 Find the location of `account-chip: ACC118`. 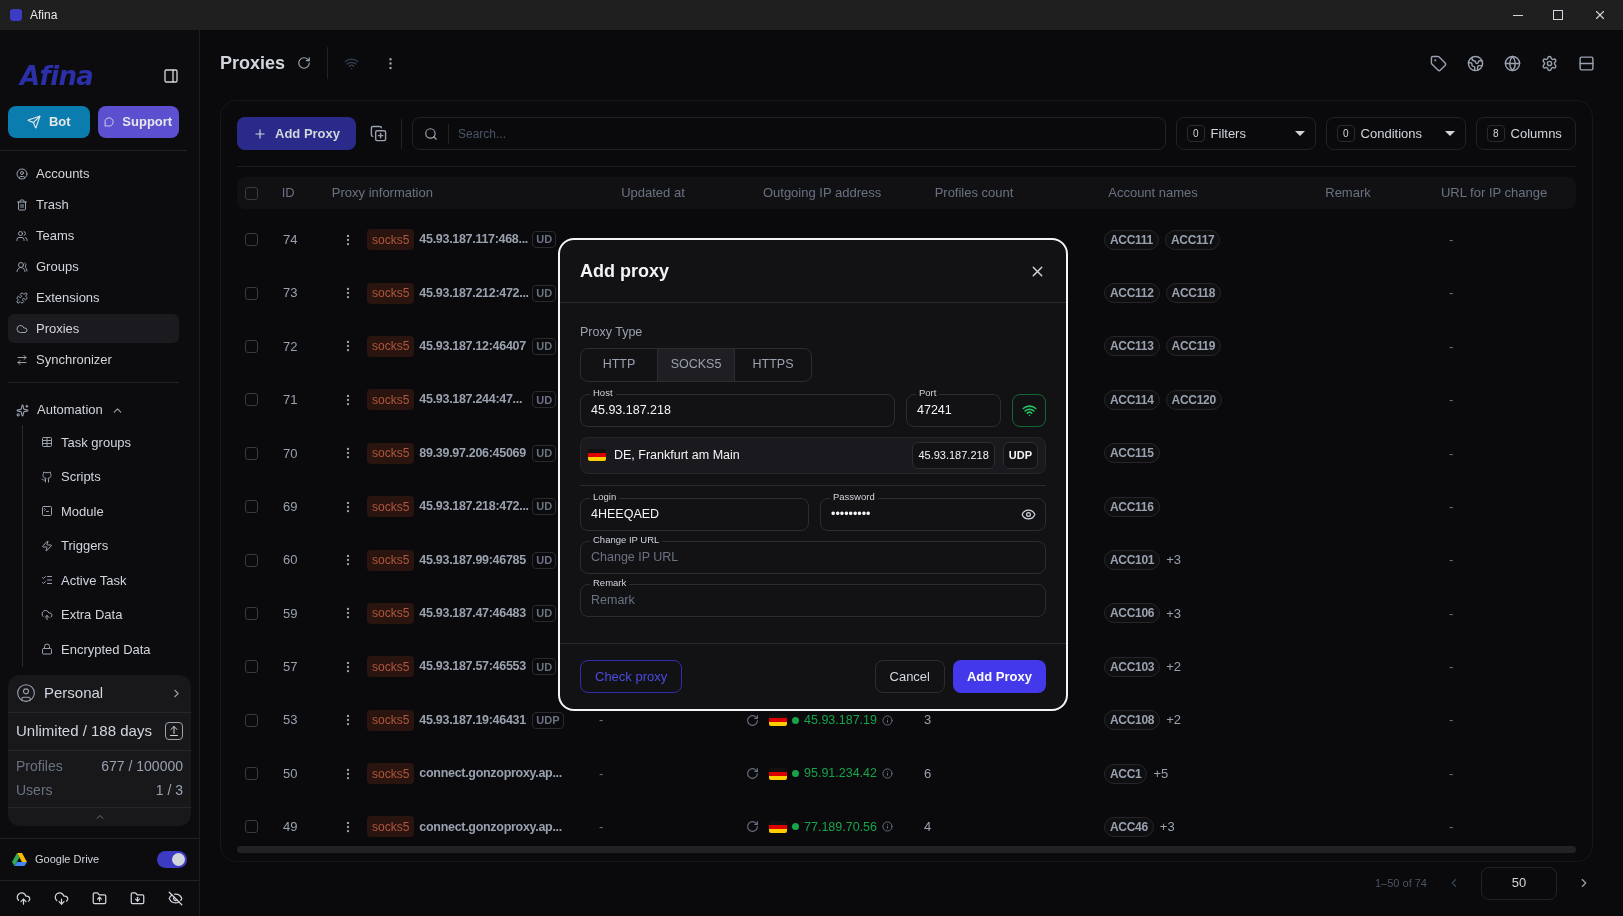

account-chip: ACC118 is located at coordinates (1193, 293).